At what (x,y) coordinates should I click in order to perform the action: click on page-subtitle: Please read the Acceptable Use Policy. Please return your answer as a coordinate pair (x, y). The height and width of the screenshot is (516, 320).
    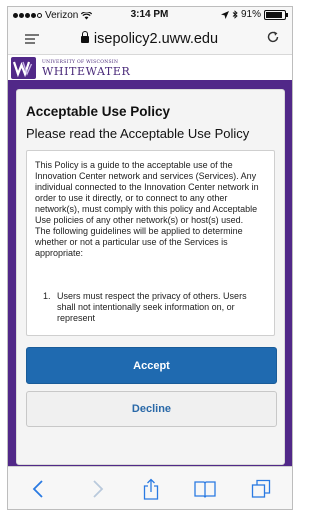
    Looking at the image, I should click on (138, 133).